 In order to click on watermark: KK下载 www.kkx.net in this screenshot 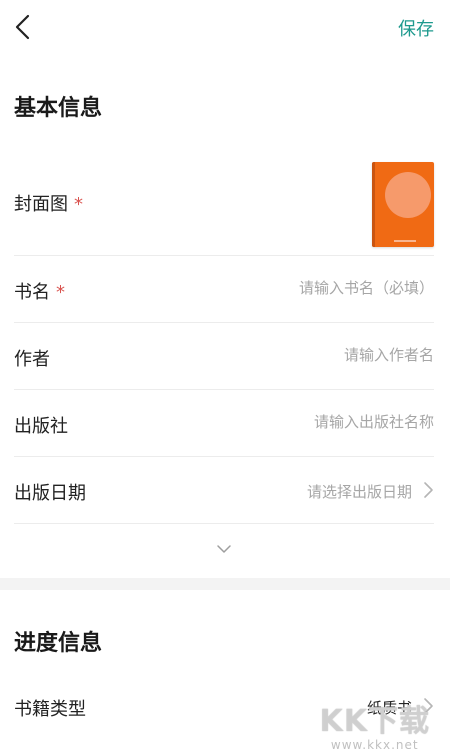, I will do `click(375, 728)`.